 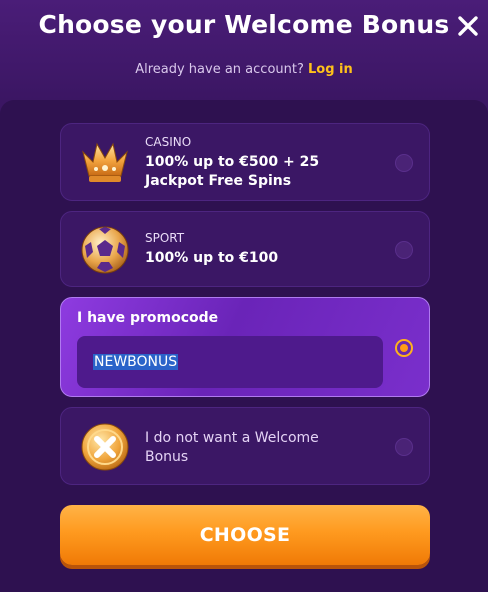 I want to click on soccer-ball-icon, so click(x=105, y=250).